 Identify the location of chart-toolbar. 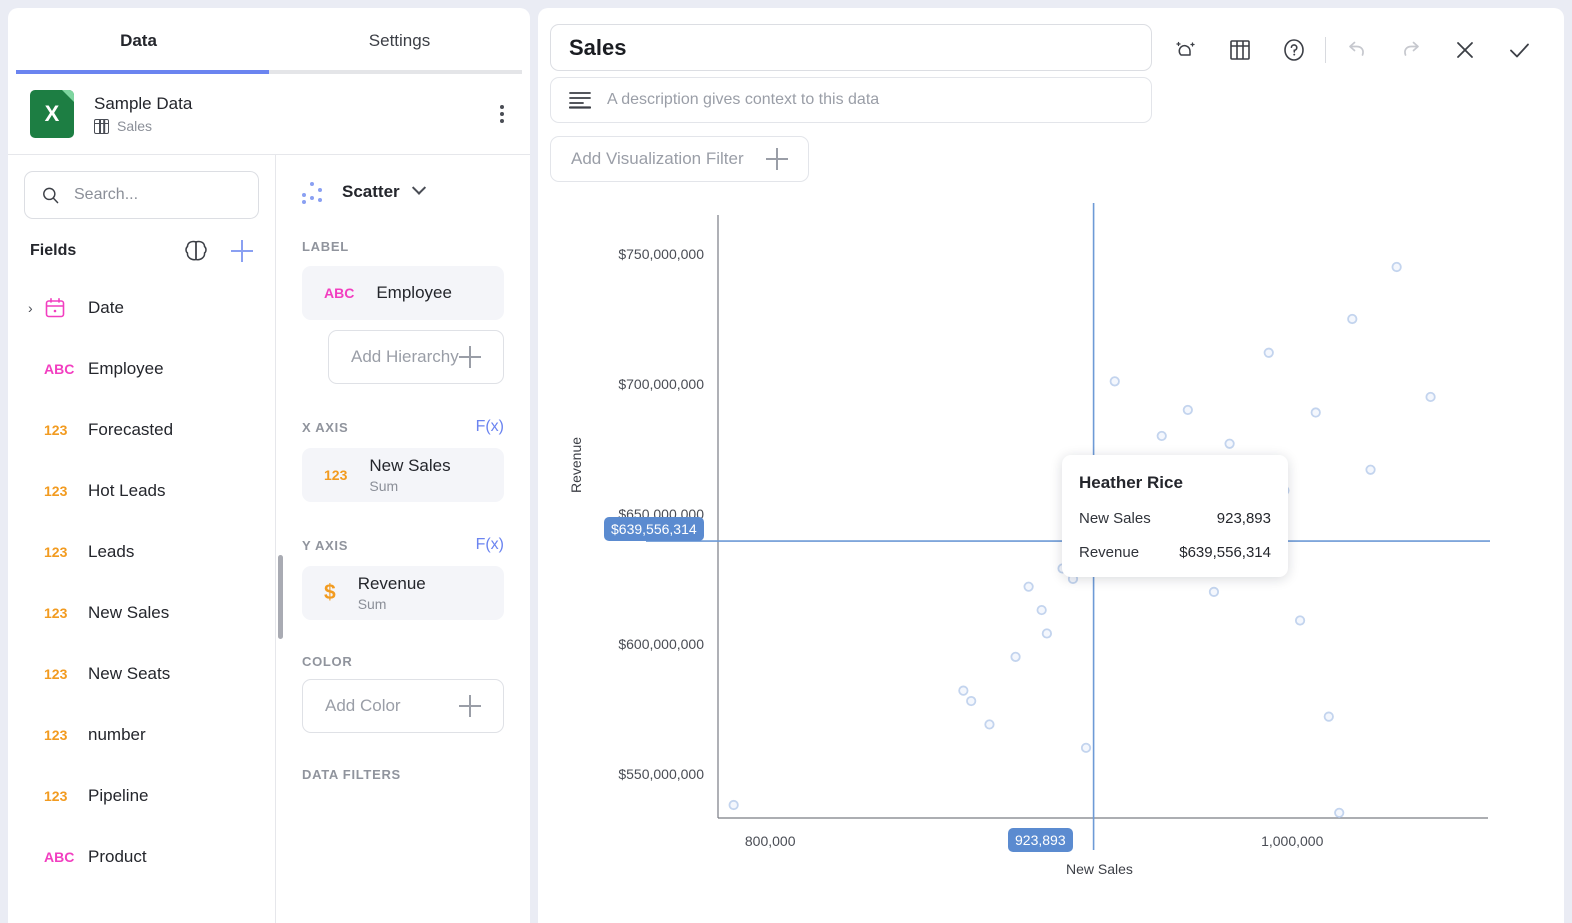
(1352, 50).